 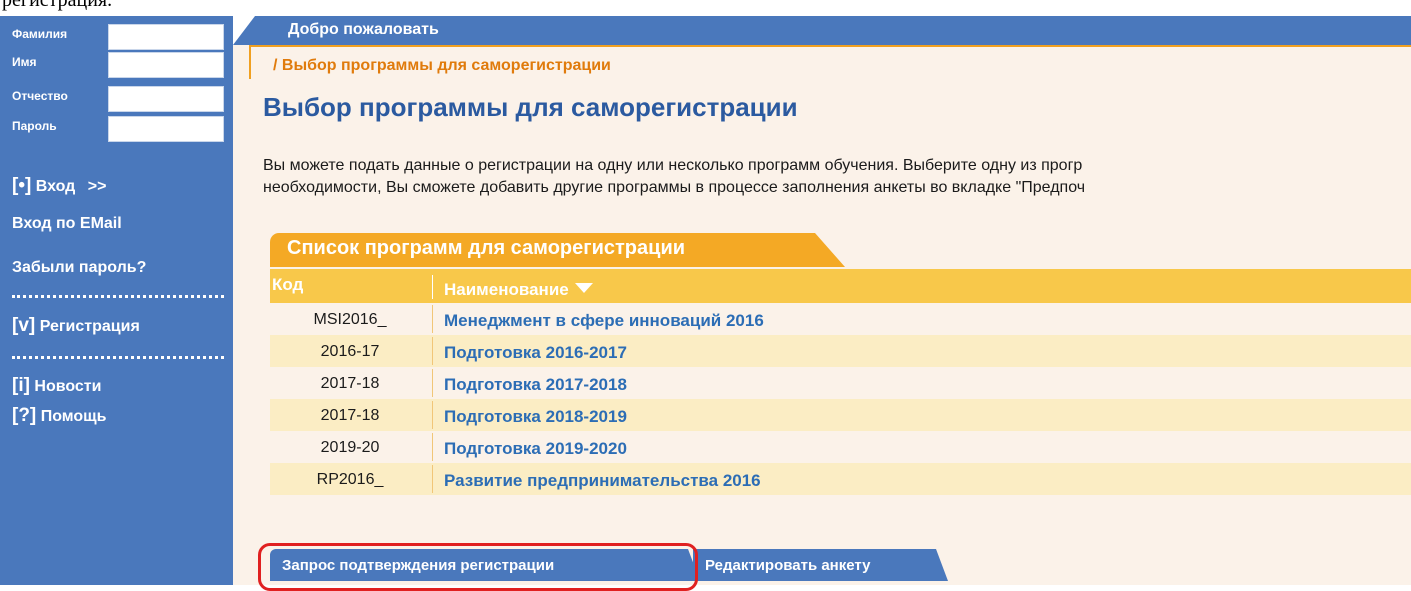 I want to click on breadcrumb-line, so click(x=830, y=46).